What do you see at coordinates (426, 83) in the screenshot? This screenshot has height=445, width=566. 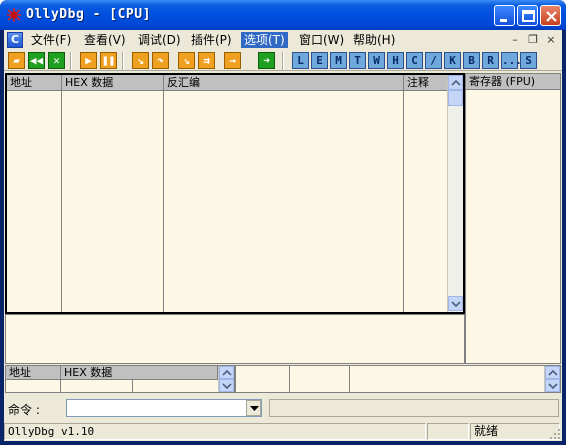 I see `col-header-comment: 注释` at bounding box center [426, 83].